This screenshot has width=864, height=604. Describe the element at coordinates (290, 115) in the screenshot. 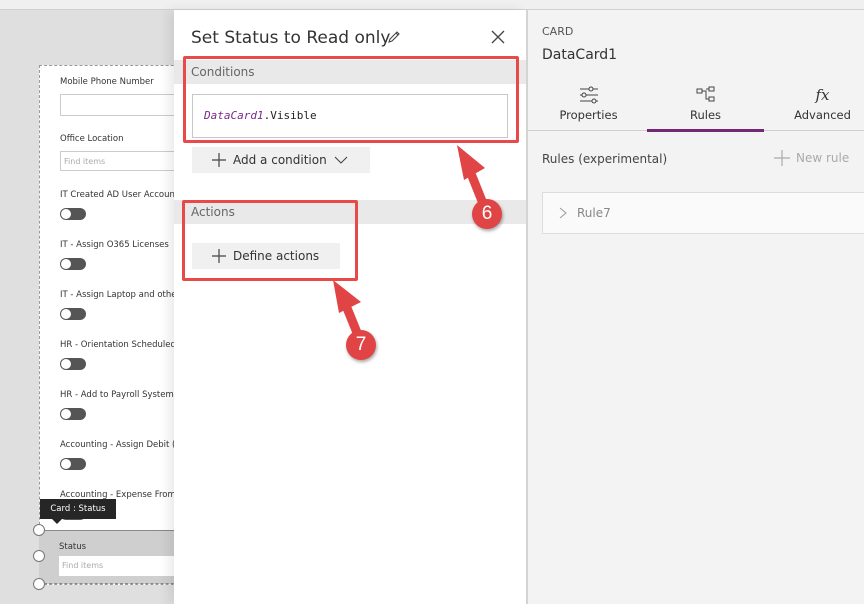

I see `formula-property: .Visible` at that location.